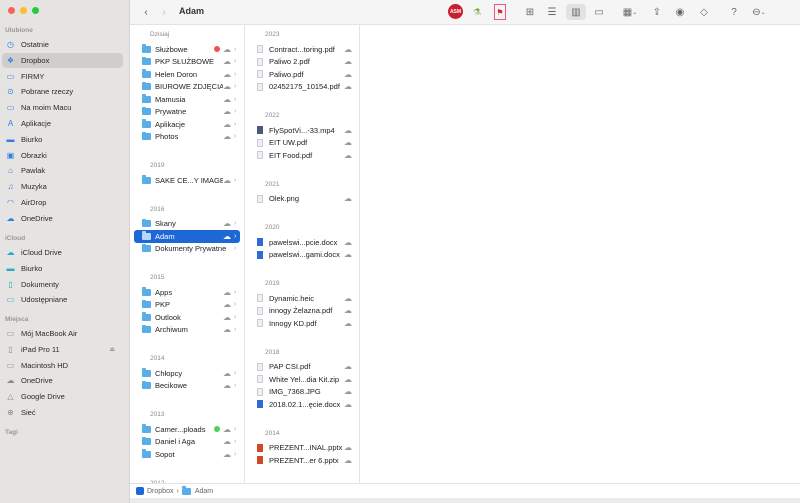 Image resolution: width=800 pixels, height=503 pixels. I want to click on group-by-button: ▦ ⌄, so click(630, 12).